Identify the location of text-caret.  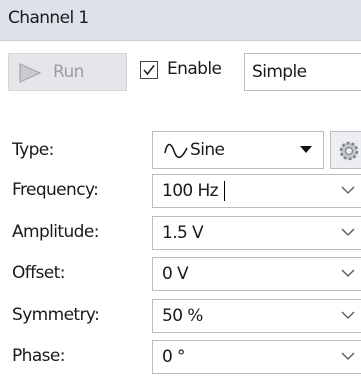
(224, 191).